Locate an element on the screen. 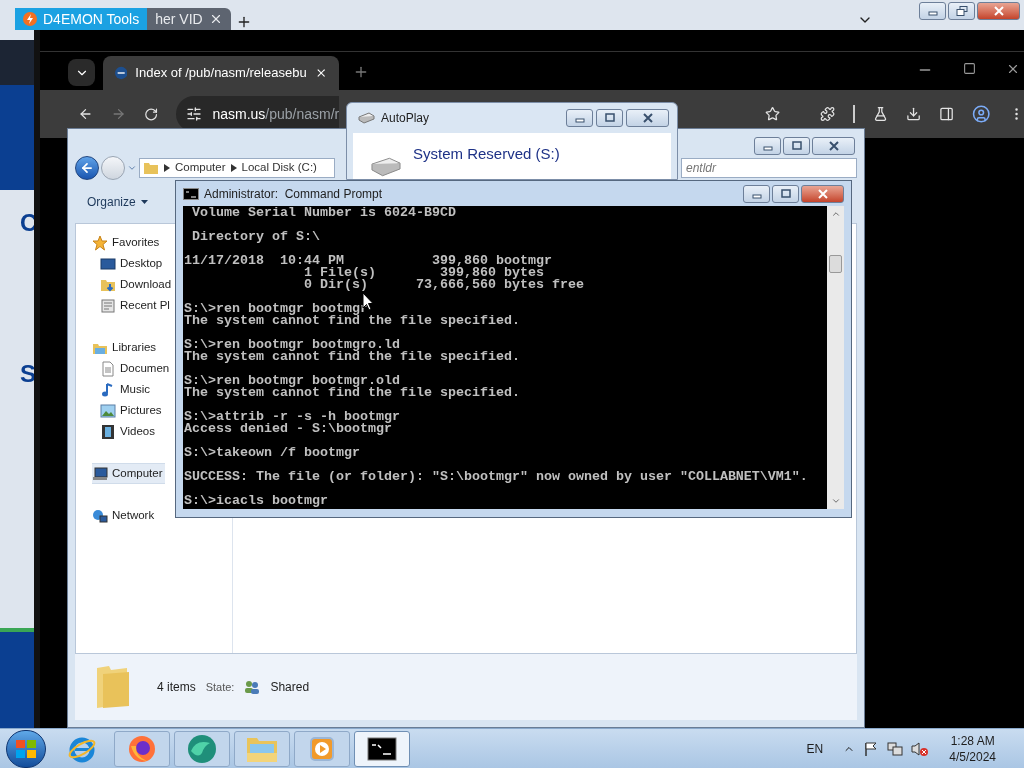 The width and height of the screenshot is (1024, 768). close-icon is located at coordinates (1013, 69).